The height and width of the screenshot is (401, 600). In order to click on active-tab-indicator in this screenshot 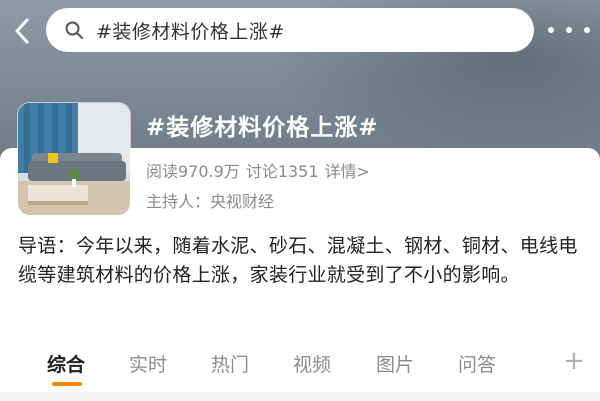, I will do `click(67, 384)`.